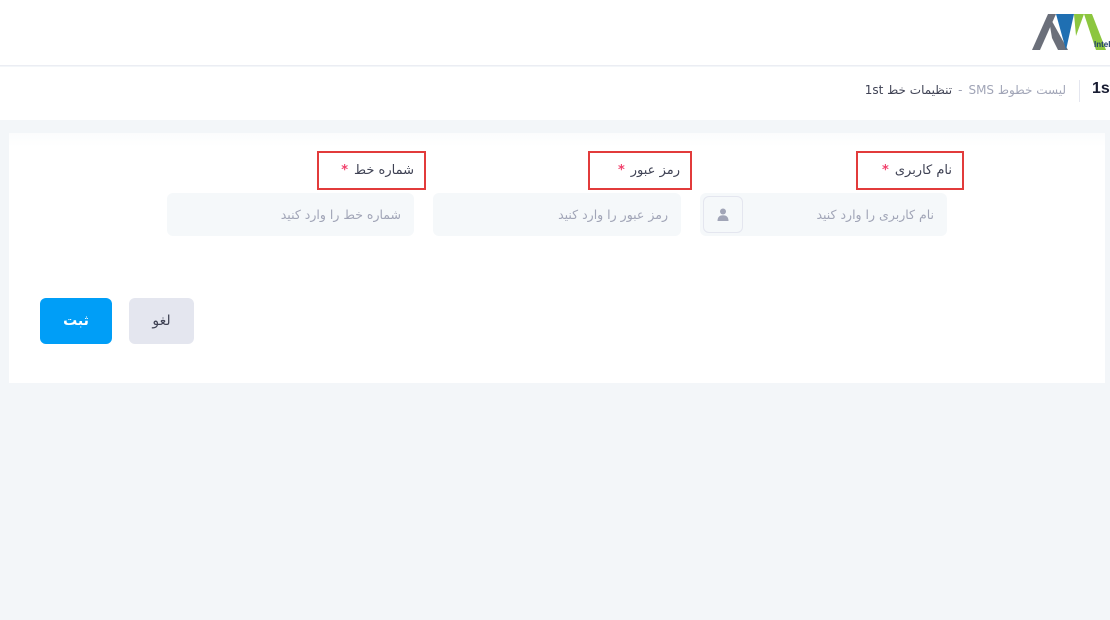  Describe the element at coordinates (1017, 90) in the screenshot. I see `breadcrumb-link-sms-lines: لیست خطوط SMS` at that location.